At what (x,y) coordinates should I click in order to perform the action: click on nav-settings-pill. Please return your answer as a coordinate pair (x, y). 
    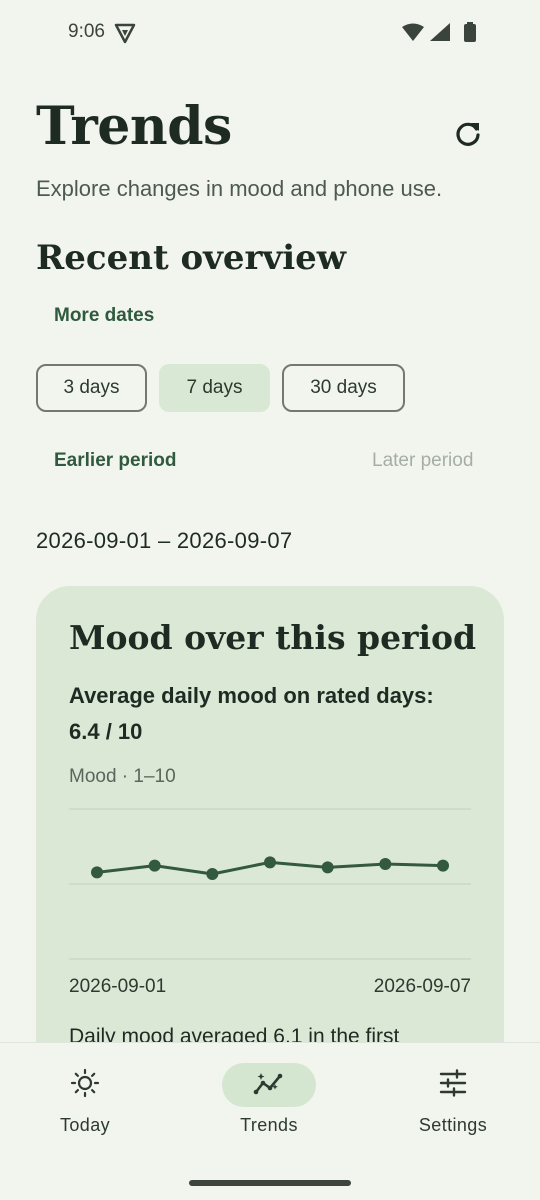
    Looking at the image, I should click on (453, 1085).